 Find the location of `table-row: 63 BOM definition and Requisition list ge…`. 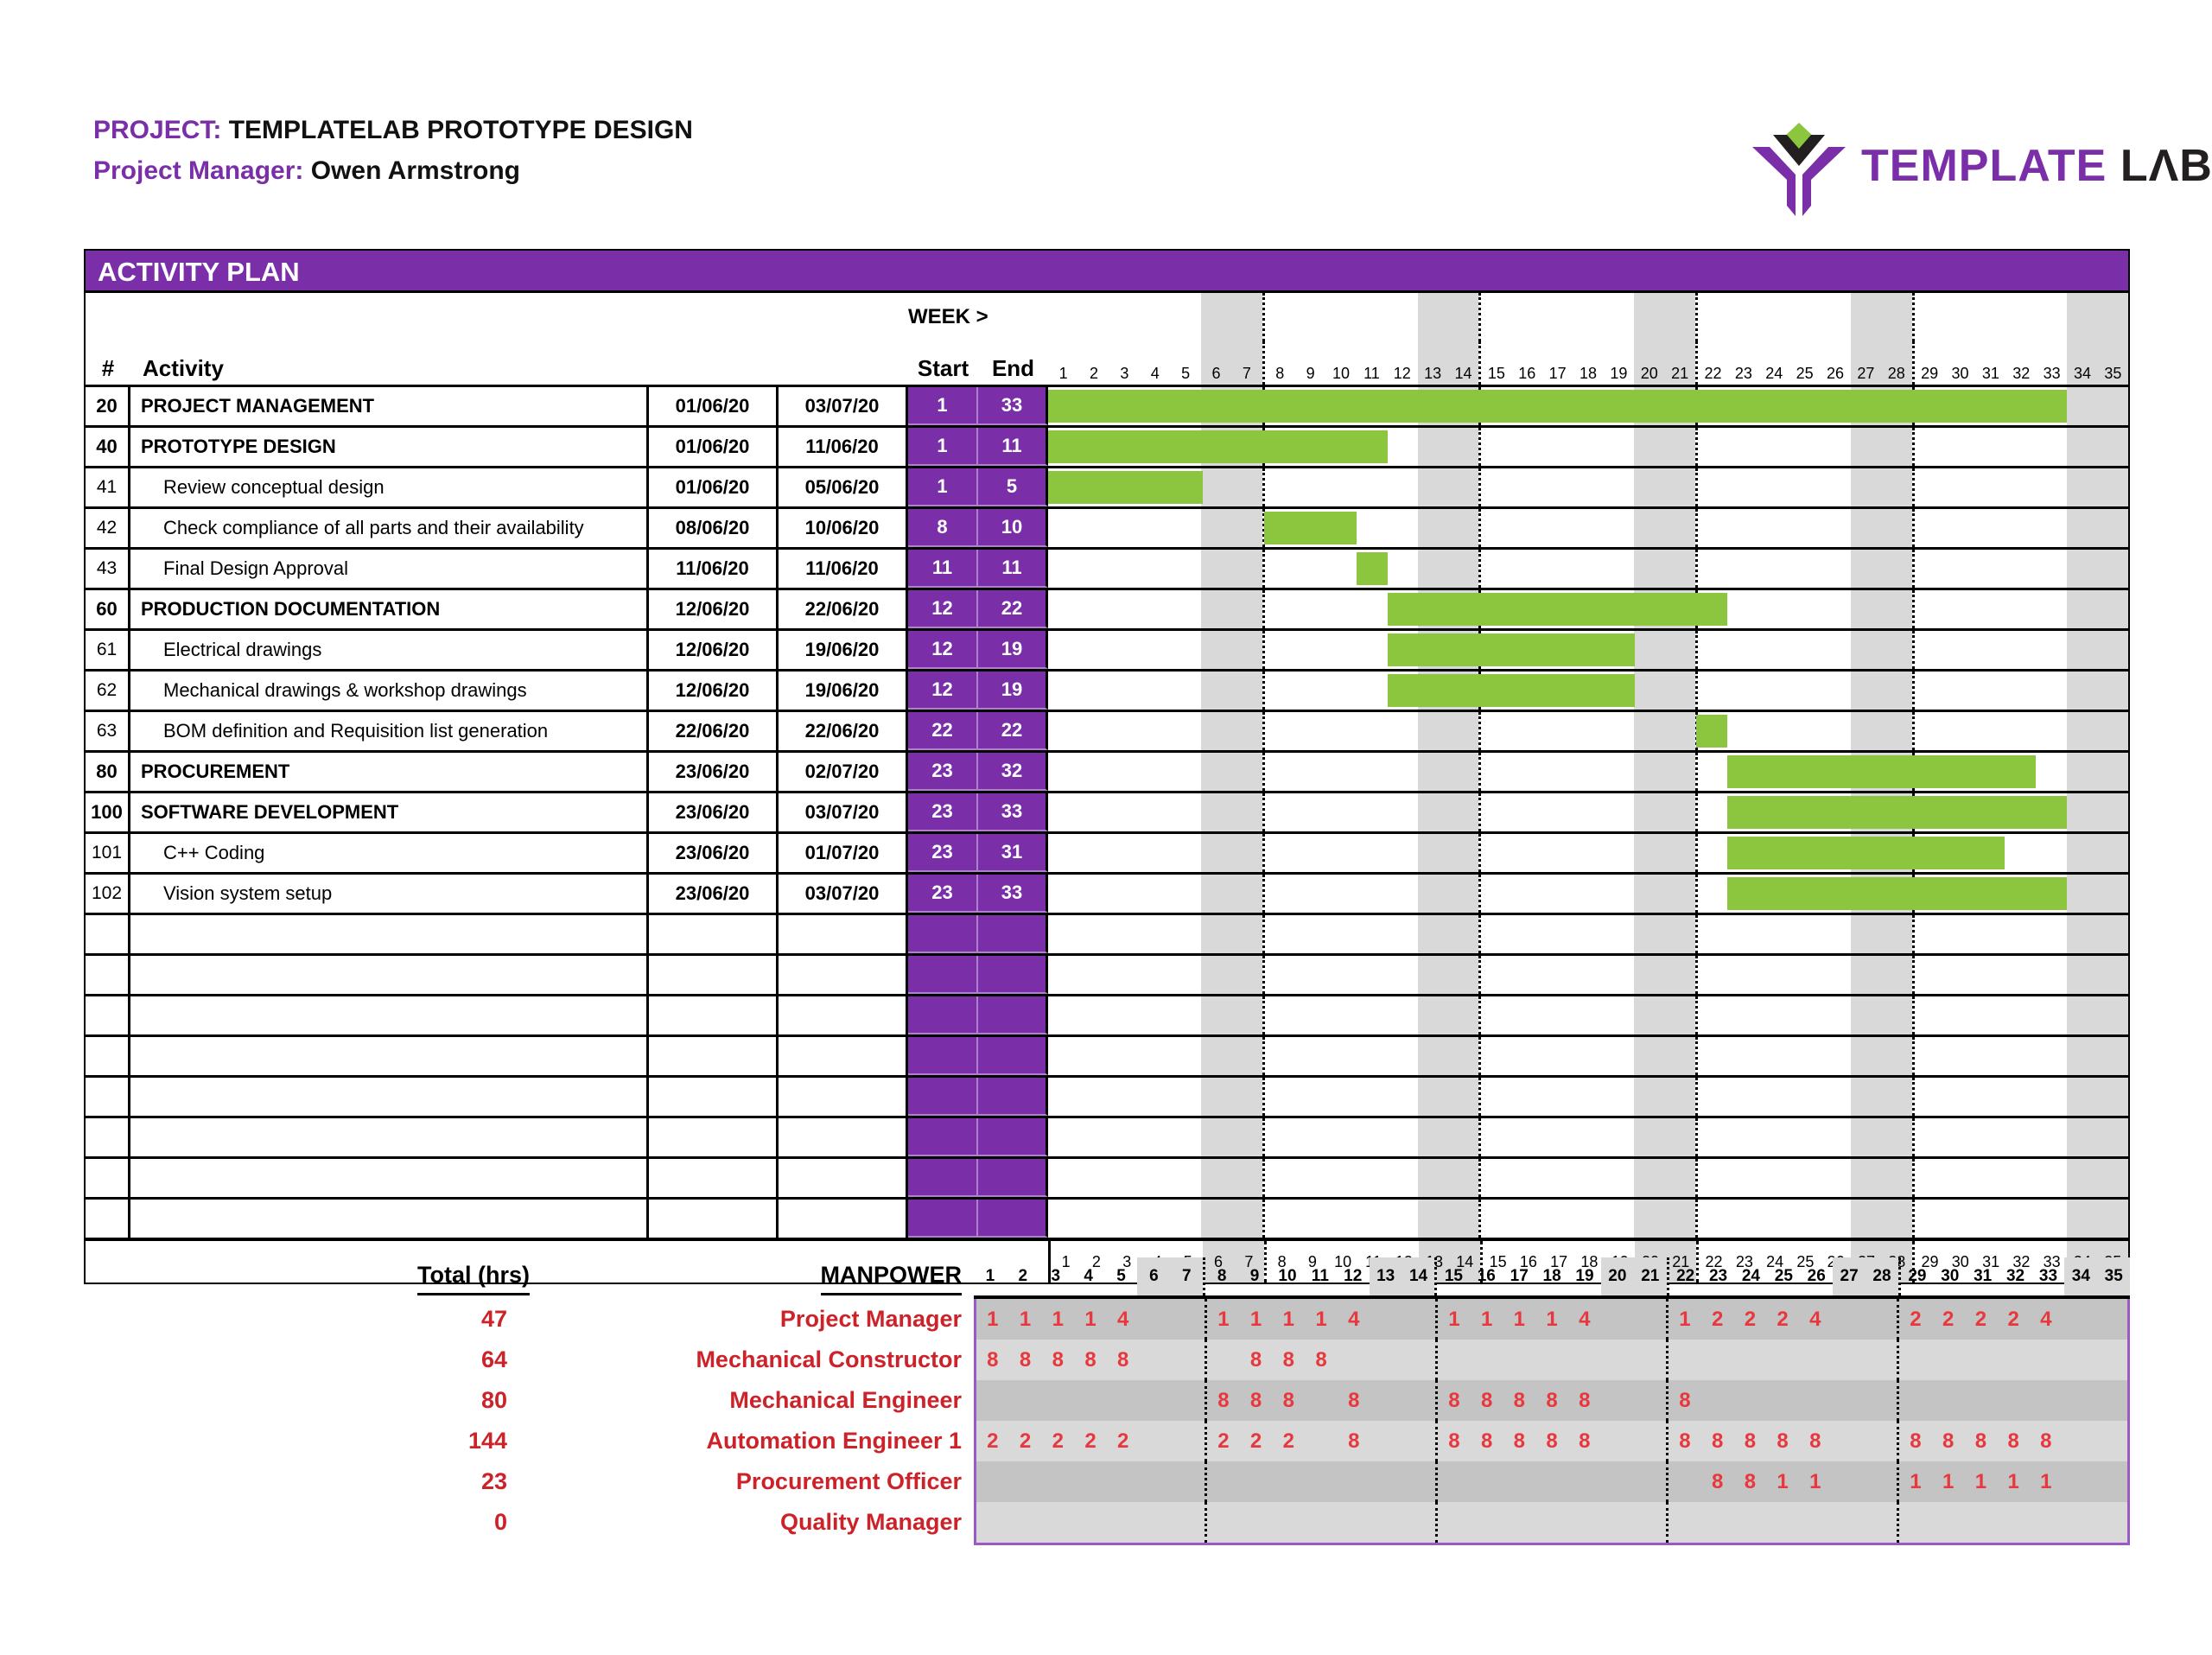

table-row: 63 BOM definition and Requisition list ge… is located at coordinates (1107, 730).